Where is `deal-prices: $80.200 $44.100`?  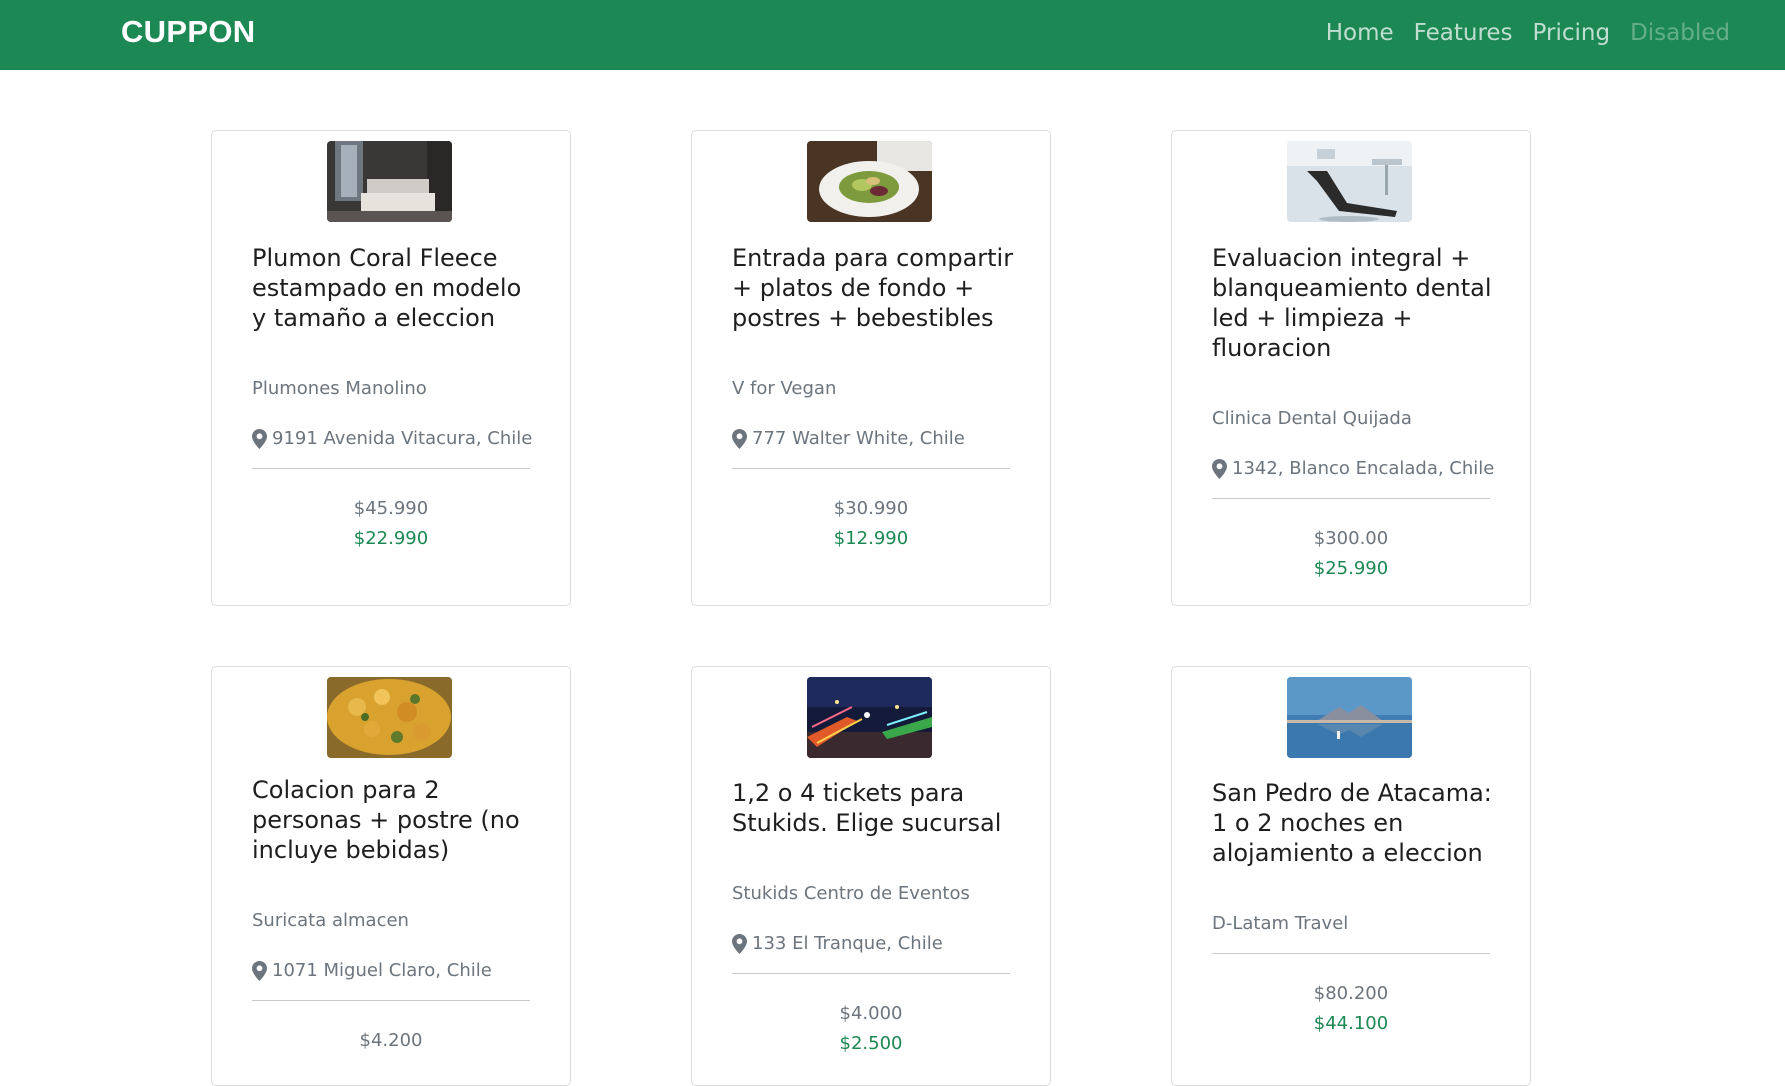 deal-prices: $80.200 $44.100 is located at coordinates (1351, 1009).